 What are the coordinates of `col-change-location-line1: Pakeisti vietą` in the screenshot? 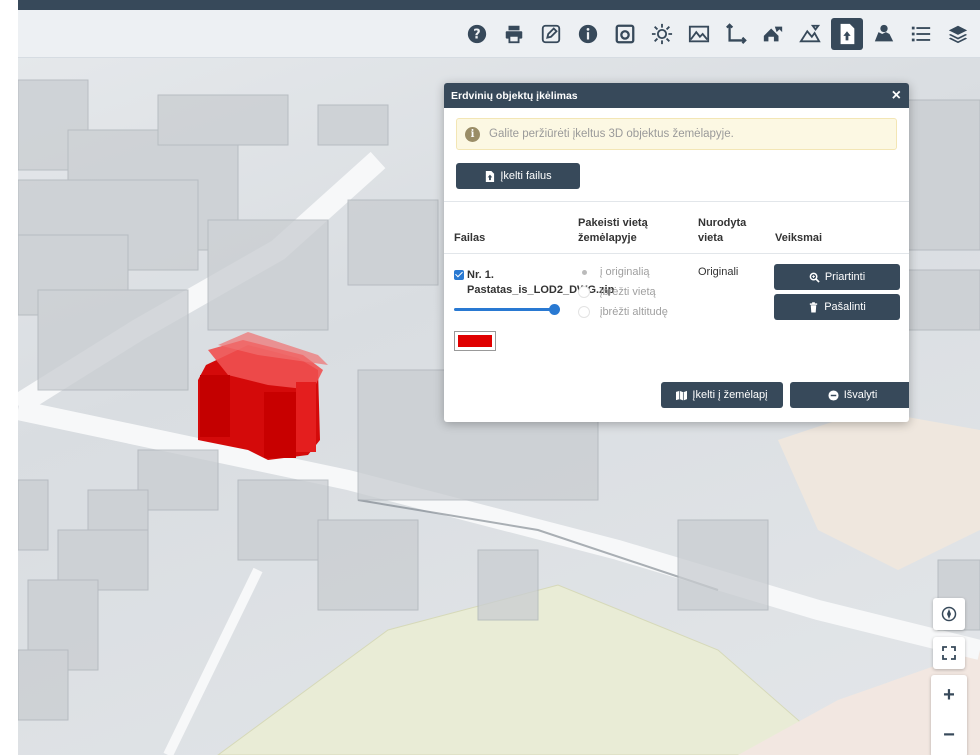 It's located at (613, 223).